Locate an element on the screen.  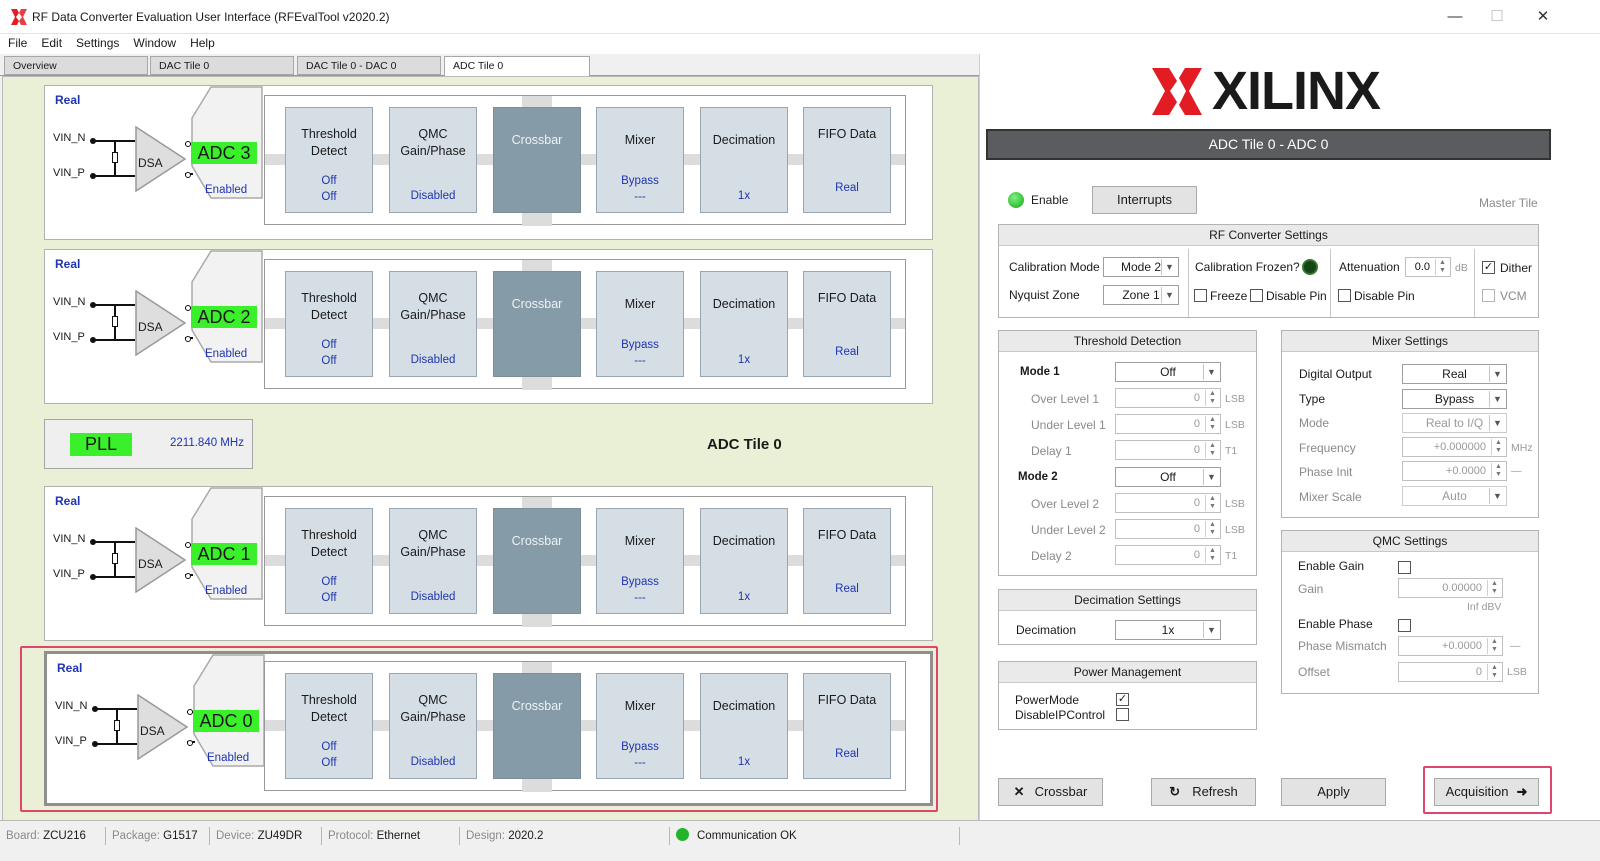
crossbar-button: ✕ Crossbar is located at coordinates (1050, 792).